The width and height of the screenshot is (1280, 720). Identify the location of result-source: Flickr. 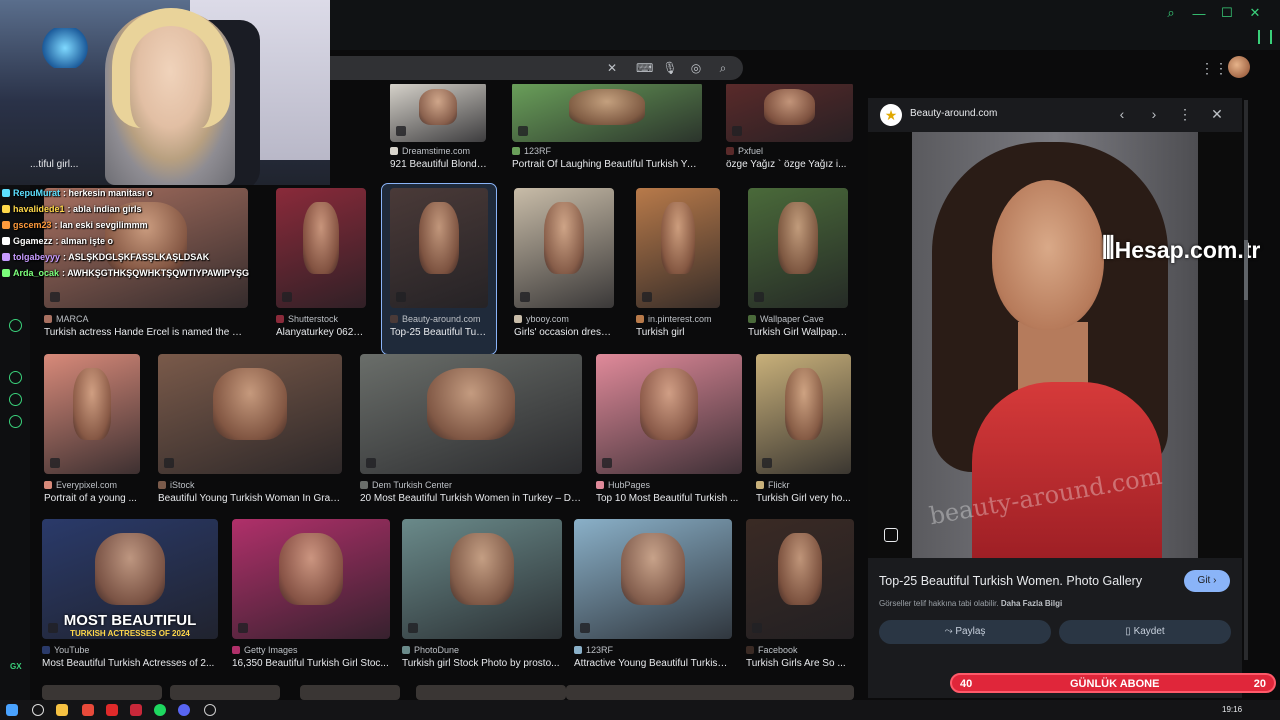
(803, 485).